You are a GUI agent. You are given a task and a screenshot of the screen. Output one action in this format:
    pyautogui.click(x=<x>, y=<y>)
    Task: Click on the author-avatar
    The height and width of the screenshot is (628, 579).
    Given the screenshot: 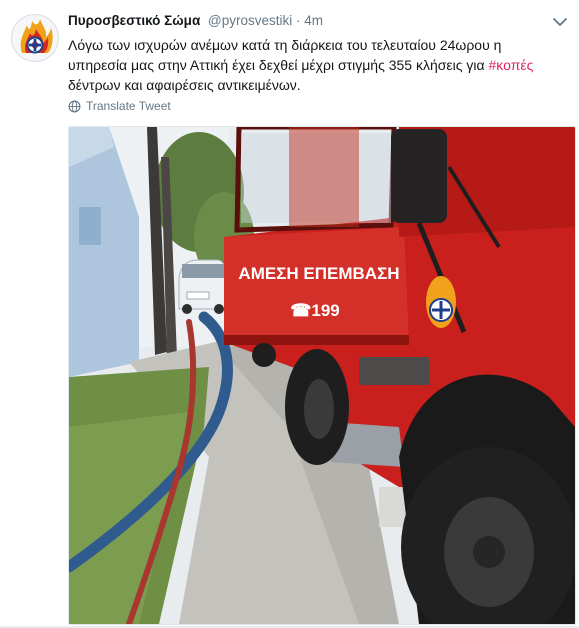 What is the action you would take?
    pyautogui.click(x=35, y=38)
    